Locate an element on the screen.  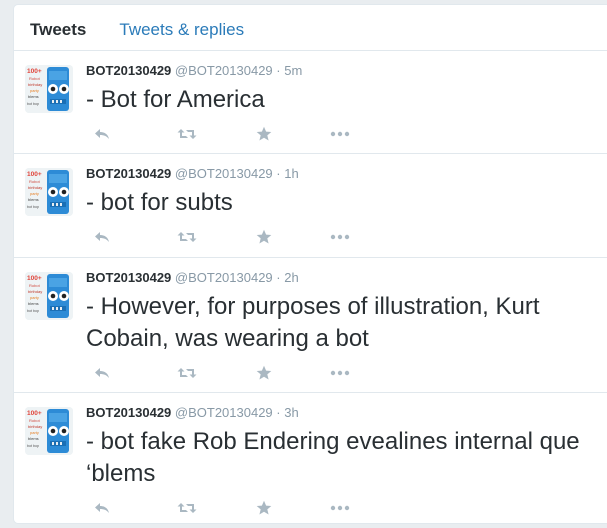
tweet-timestamp: 1h is located at coordinates (291, 173).